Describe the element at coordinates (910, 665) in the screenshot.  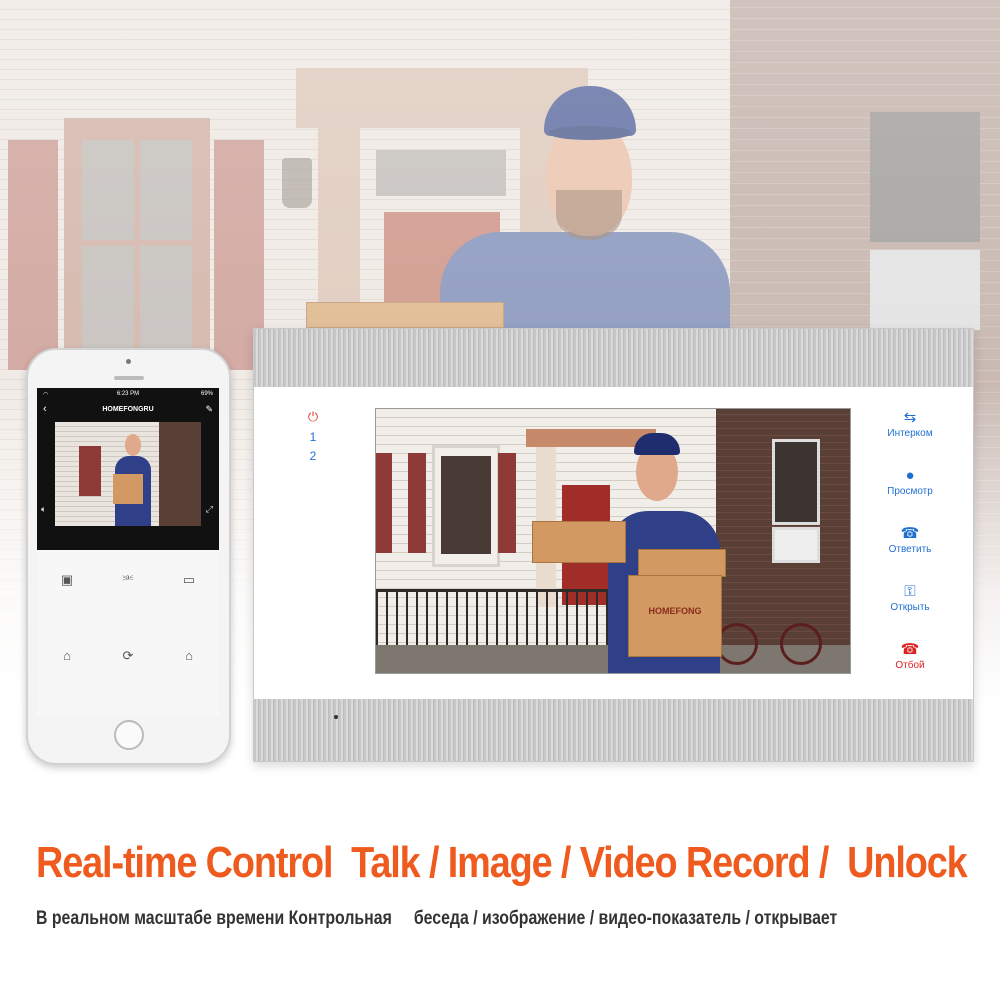
I see `hangup-label: Отбой` at that location.